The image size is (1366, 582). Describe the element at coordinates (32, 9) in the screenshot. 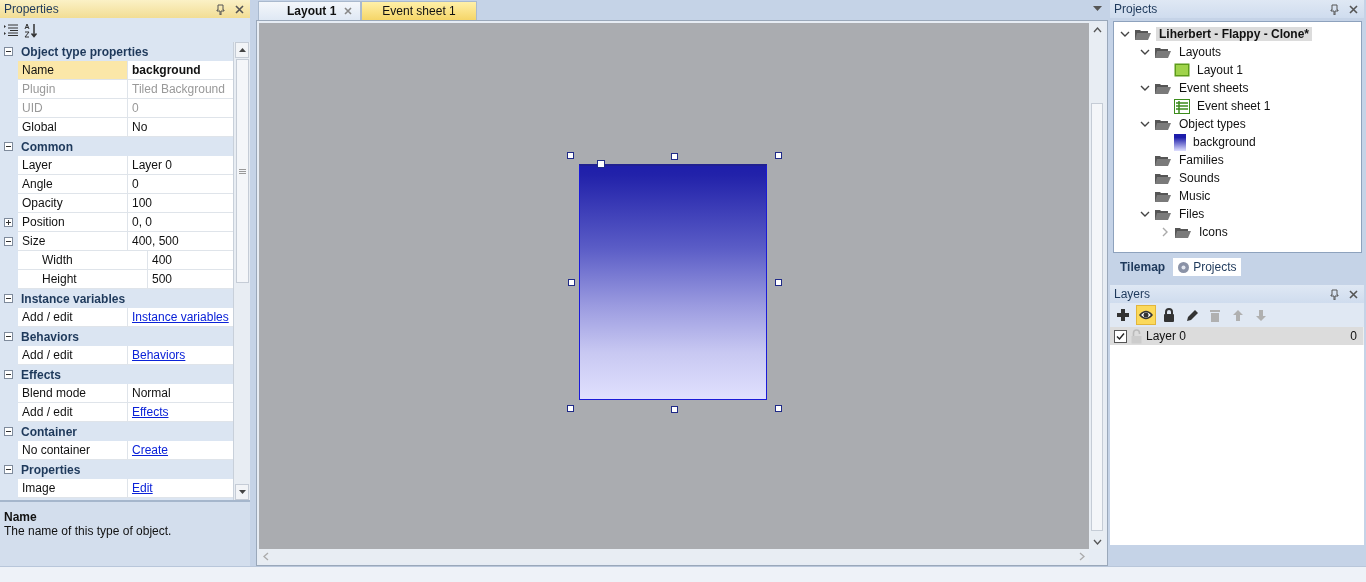

I see `panel-title: Properties` at that location.